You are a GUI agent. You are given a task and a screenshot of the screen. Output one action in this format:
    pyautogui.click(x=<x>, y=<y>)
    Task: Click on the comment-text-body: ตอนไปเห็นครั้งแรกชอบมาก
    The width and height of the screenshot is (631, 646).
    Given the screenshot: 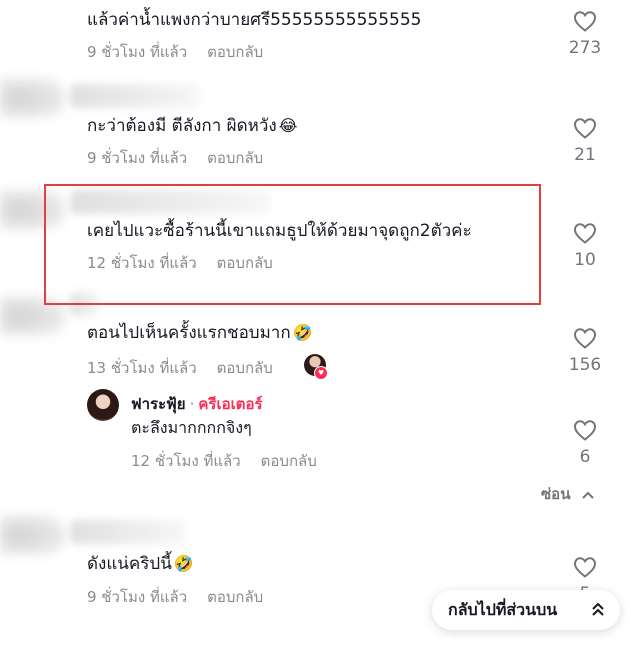 What is the action you would take?
    pyautogui.click(x=189, y=333)
    